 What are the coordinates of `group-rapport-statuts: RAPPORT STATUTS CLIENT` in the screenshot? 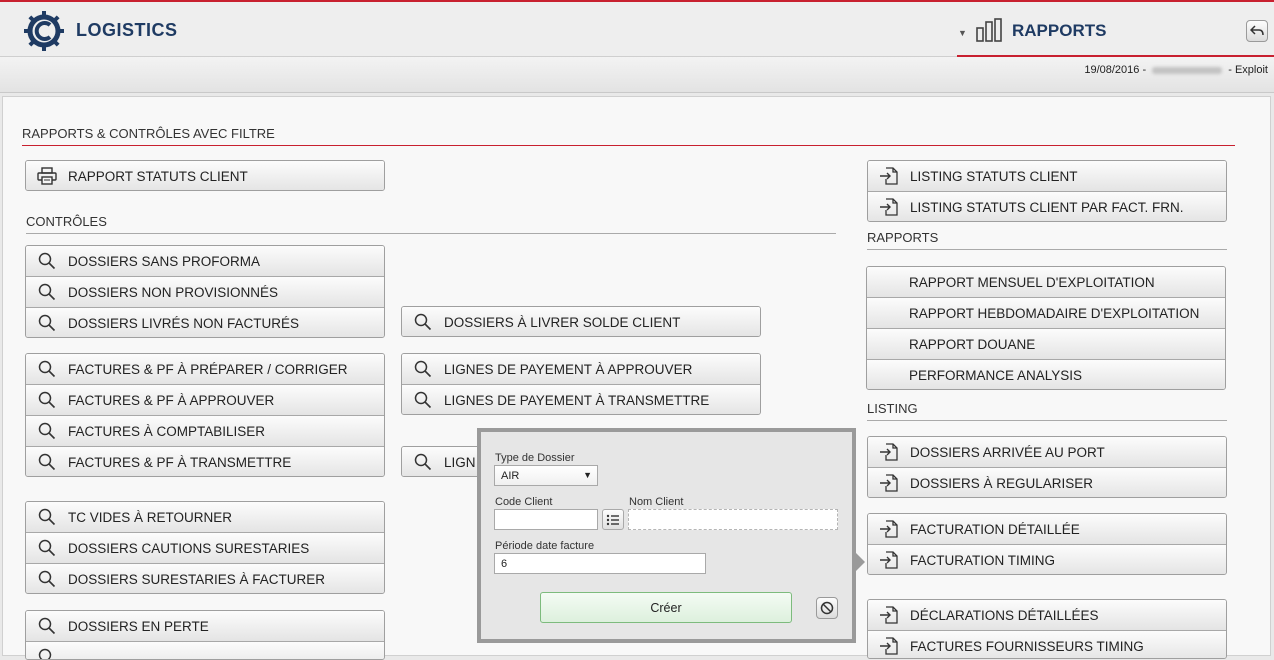 It's located at (205, 175).